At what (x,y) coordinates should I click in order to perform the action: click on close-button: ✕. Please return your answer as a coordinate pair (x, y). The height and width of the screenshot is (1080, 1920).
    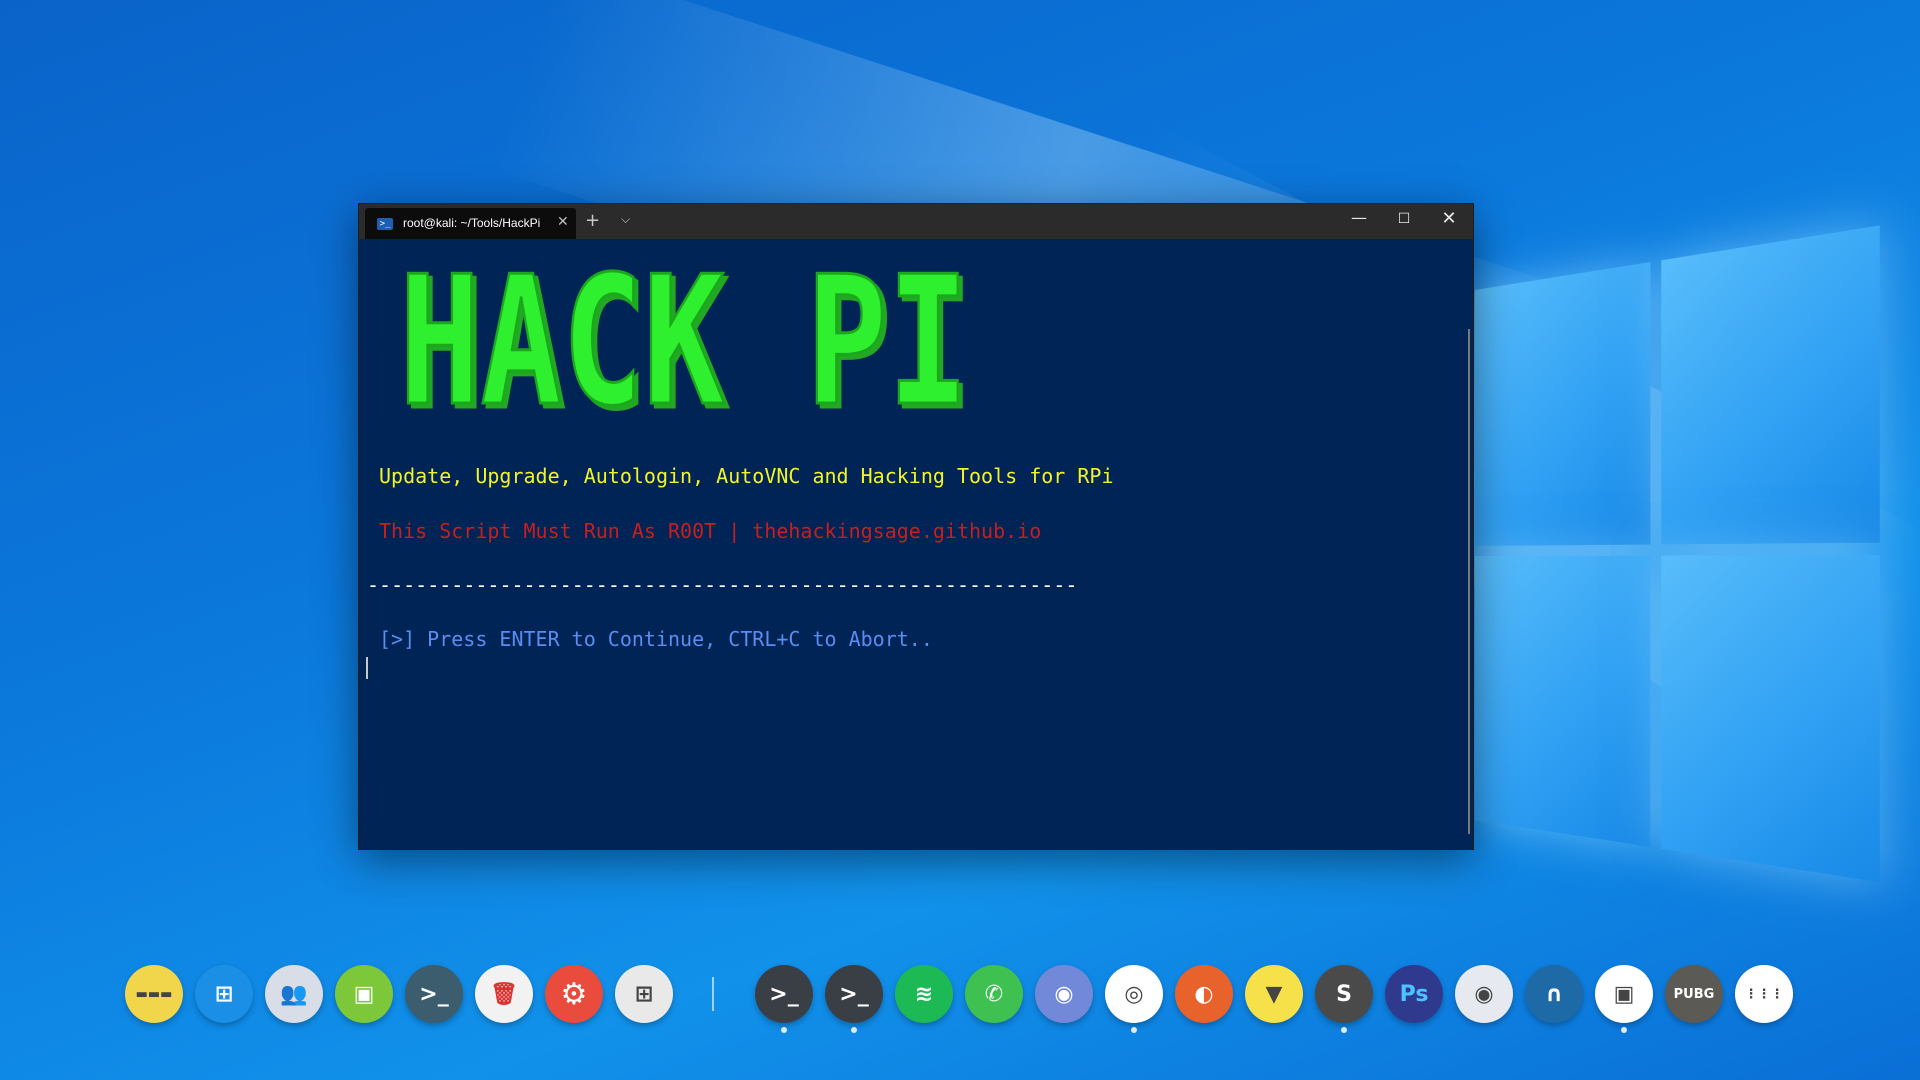
    Looking at the image, I should click on (1449, 218).